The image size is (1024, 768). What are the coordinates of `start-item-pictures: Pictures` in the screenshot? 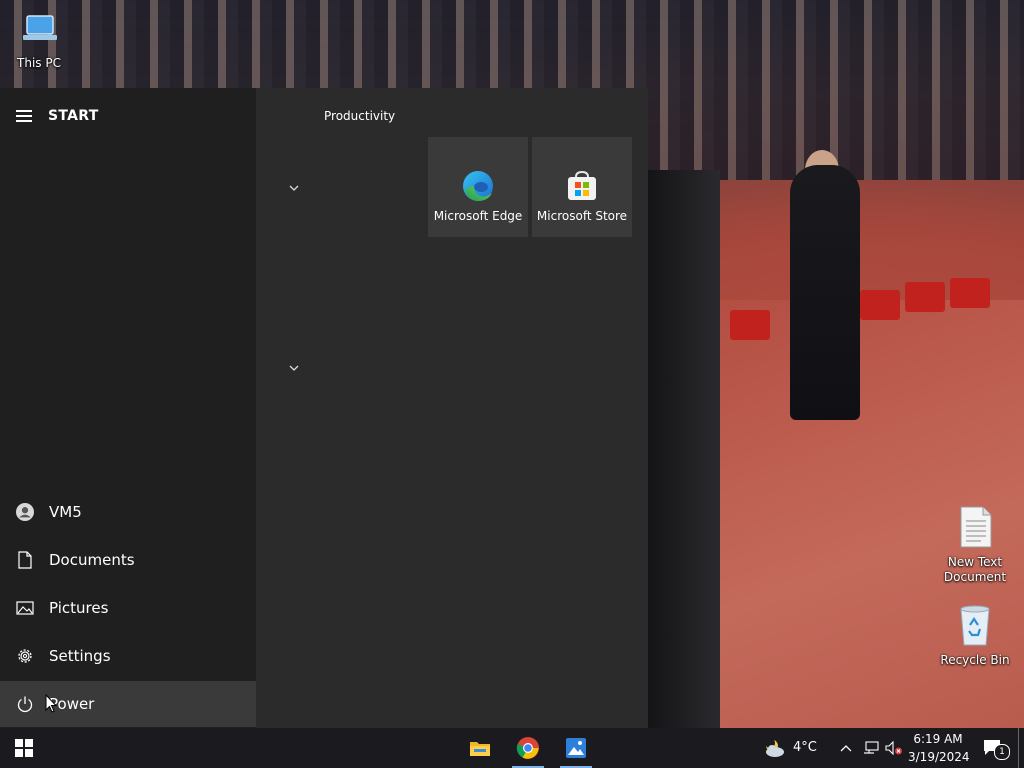 It's located at (128, 608).